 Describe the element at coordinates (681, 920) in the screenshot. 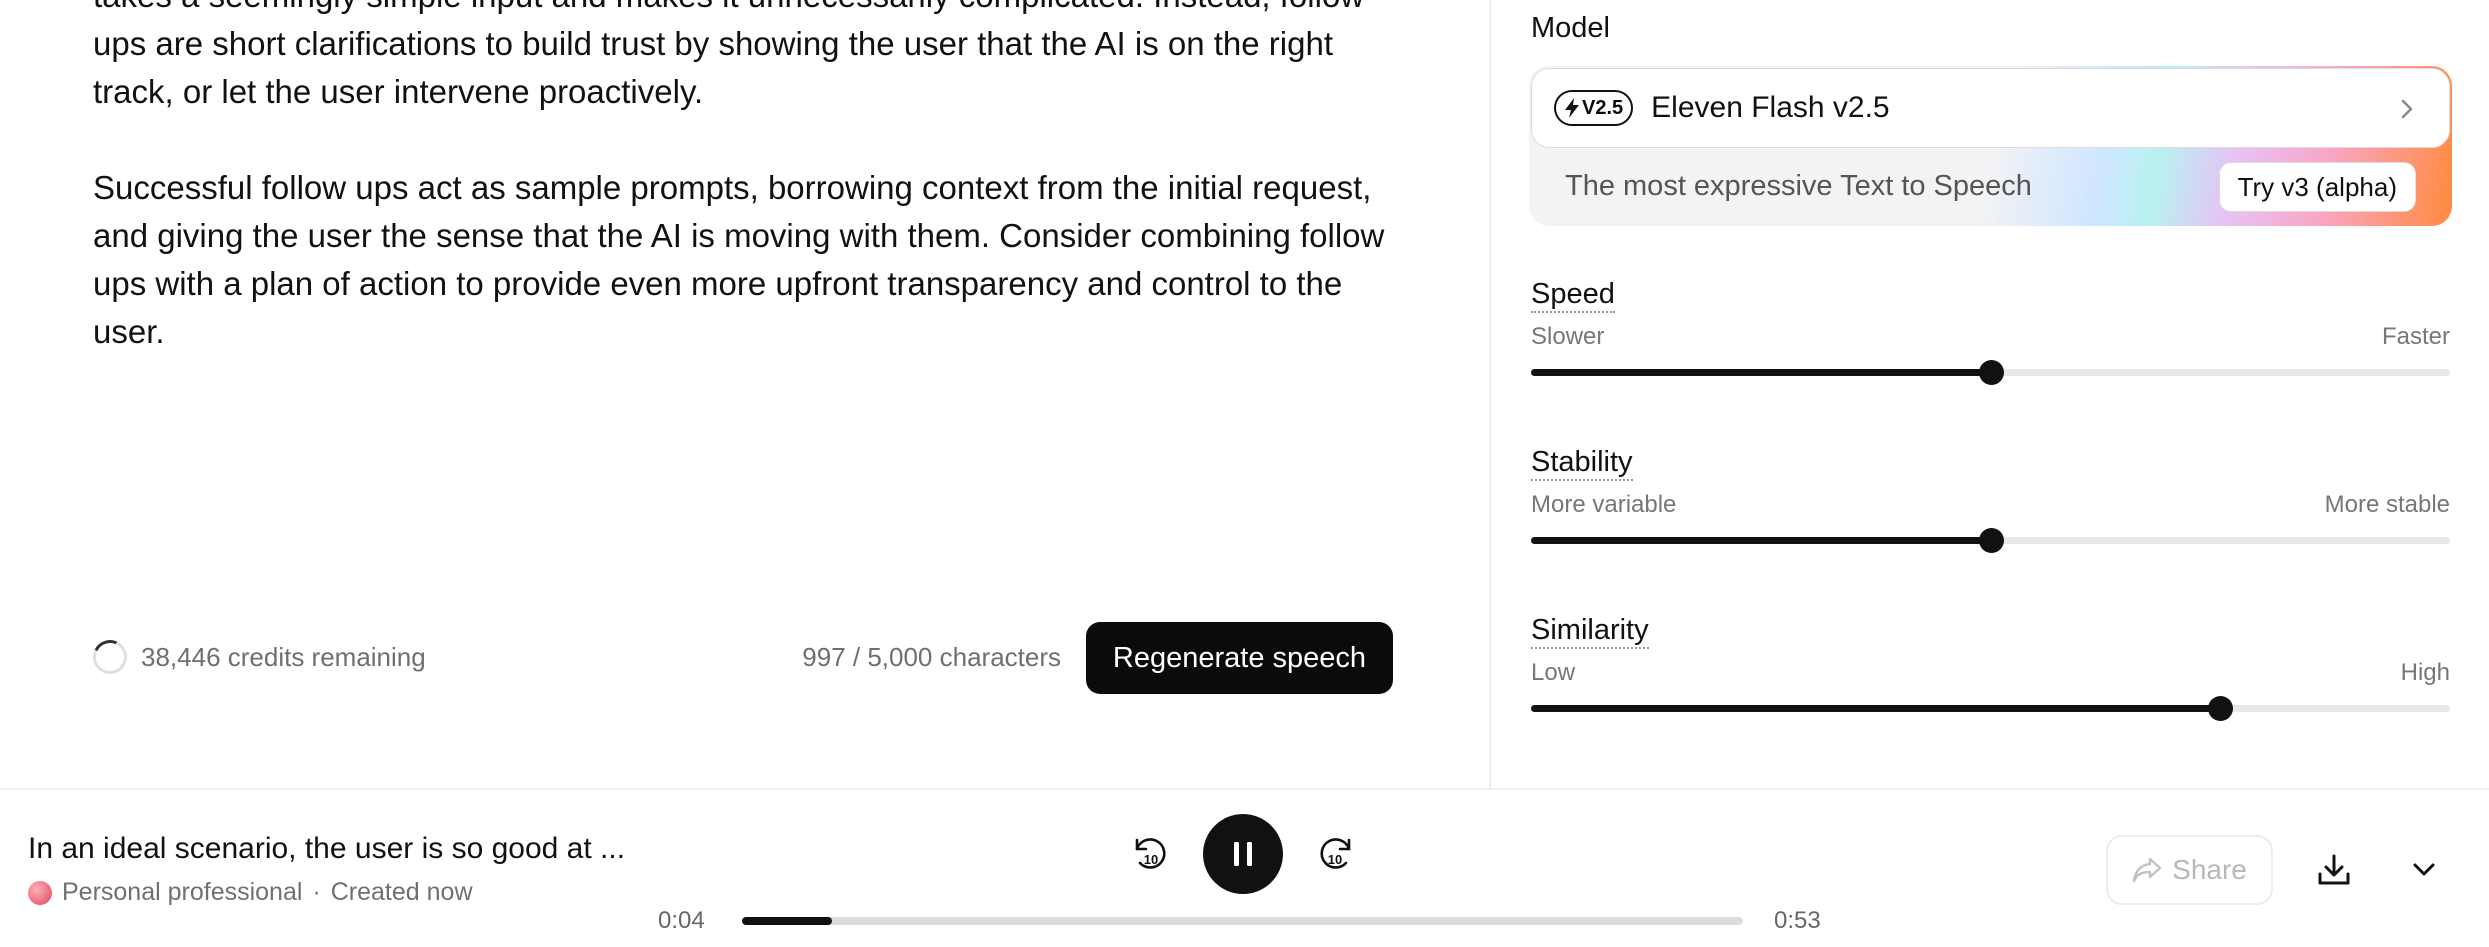

I see `current-time: 0:04` at that location.